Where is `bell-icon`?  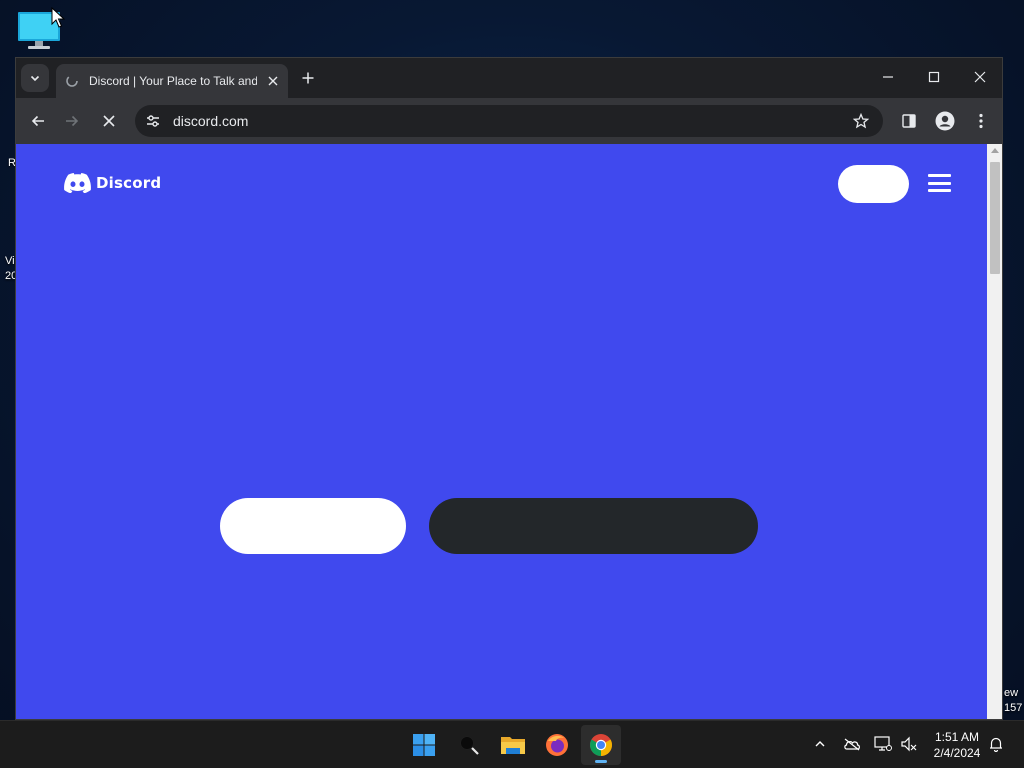 bell-icon is located at coordinates (996, 744).